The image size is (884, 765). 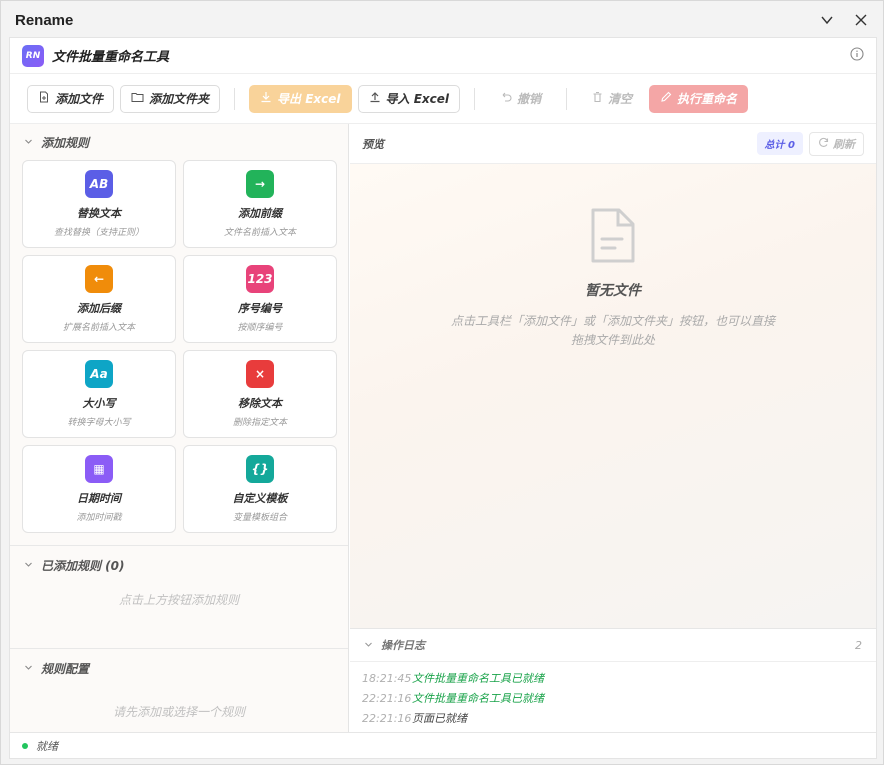 What do you see at coordinates (620, 99) in the screenshot?
I see `clear-label: 清空` at bounding box center [620, 99].